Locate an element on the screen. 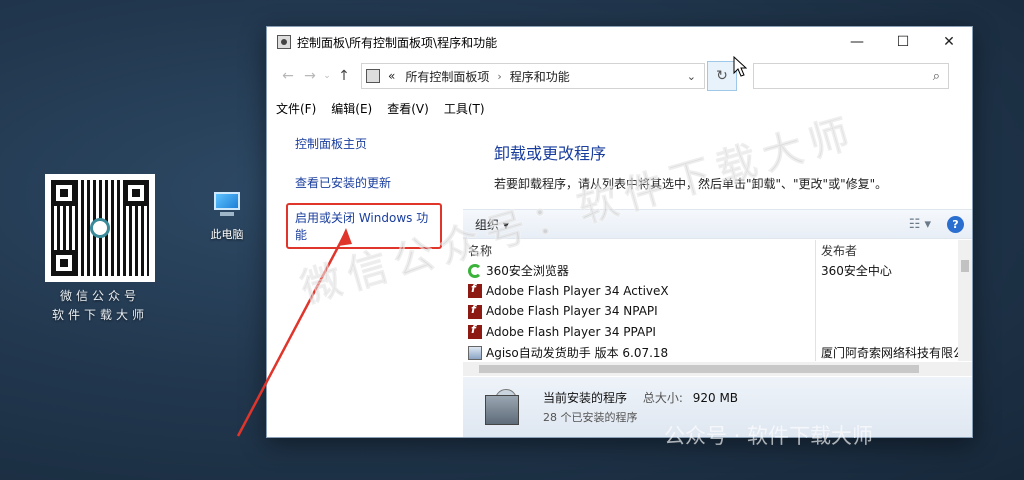 Image resolution: width=1024 pixels, height=480 pixels. address-bar: « 所有控制面板项 › 程序和功能 ⌄ is located at coordinates (533, 76).